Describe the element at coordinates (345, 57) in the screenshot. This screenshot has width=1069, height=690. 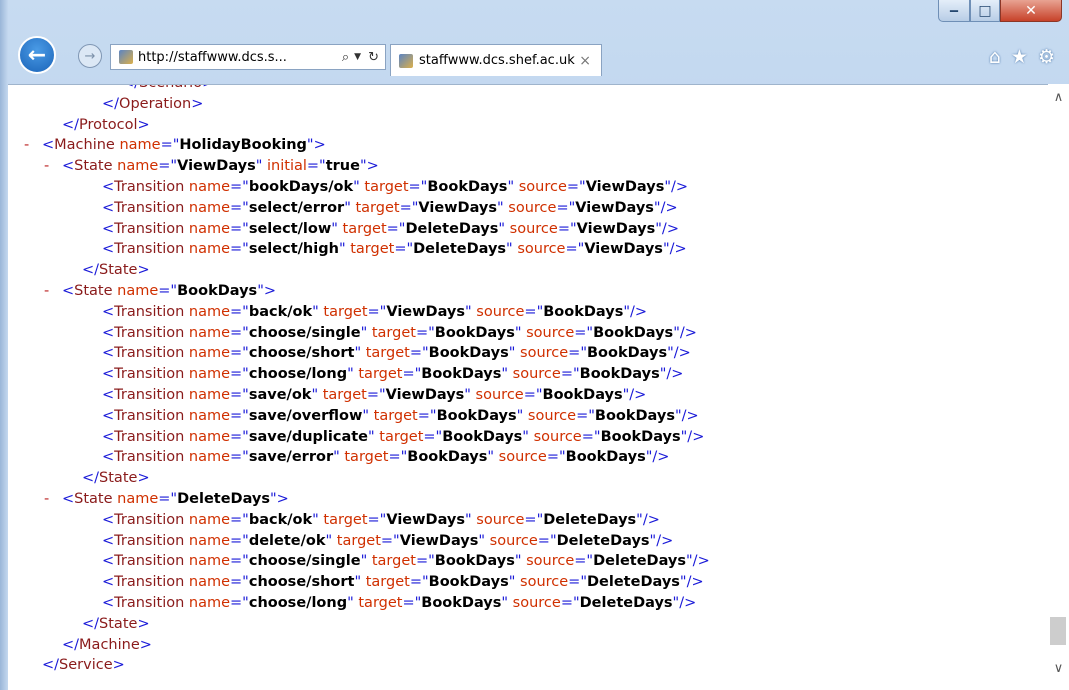
I see `search-icon: ⌕` at that location.